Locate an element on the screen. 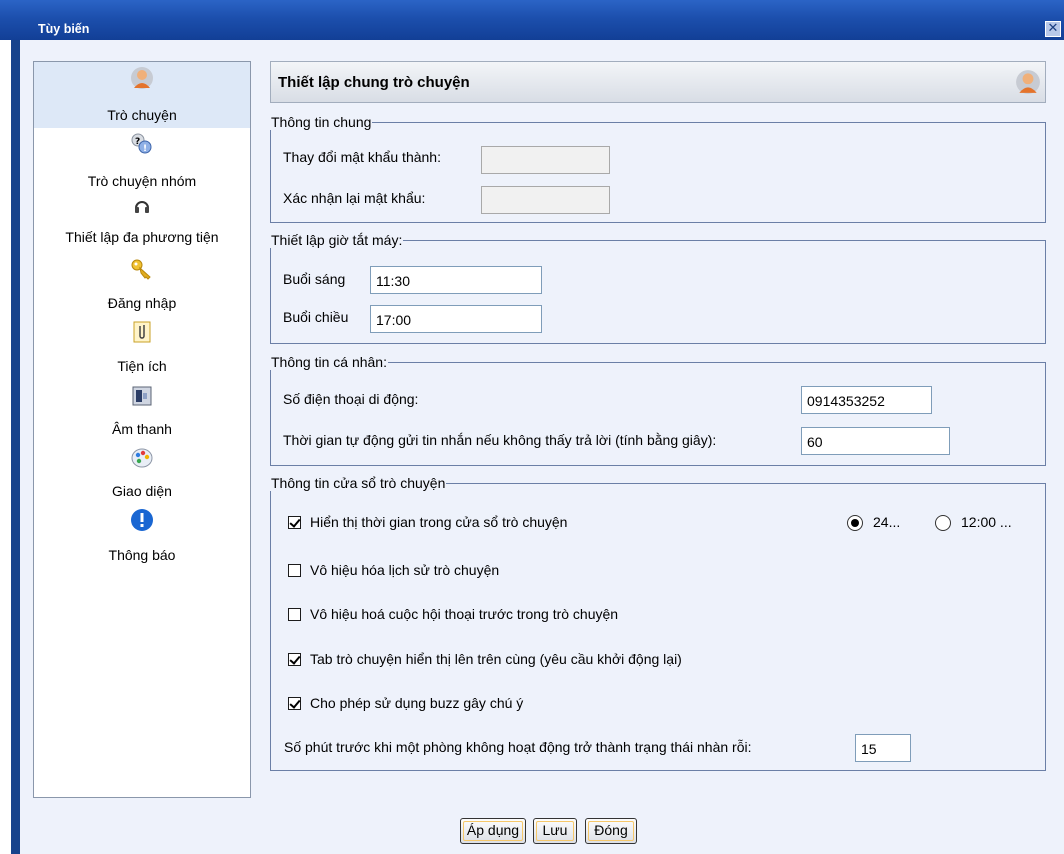 This screenshot has width=1064, height=854. info-icon is located at coordinates (142, 520).